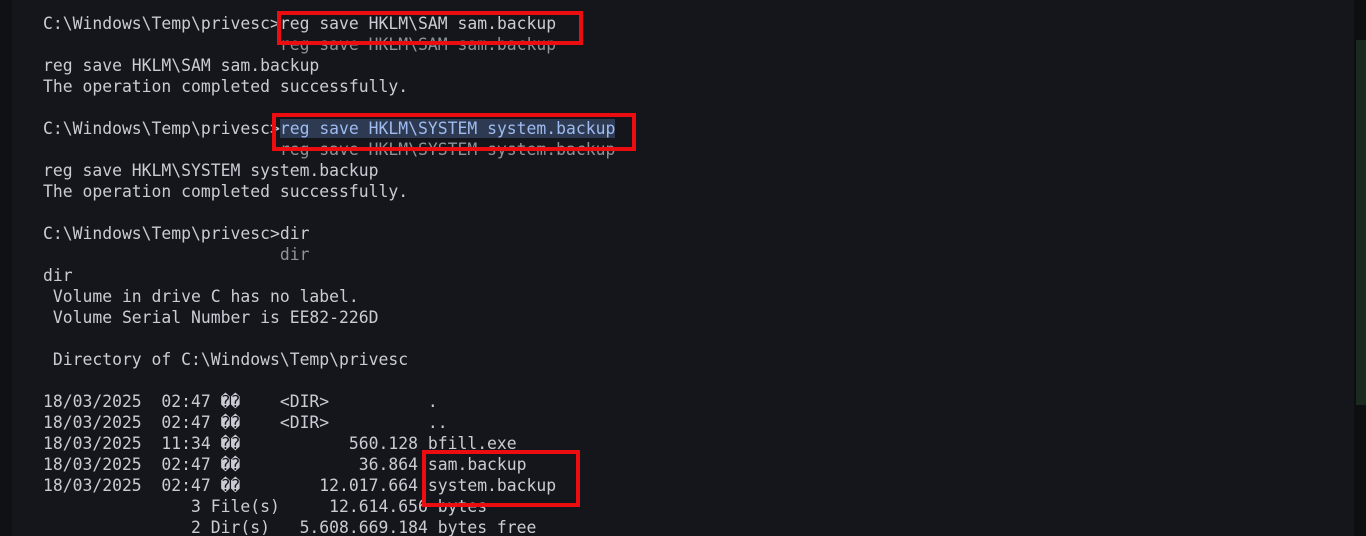 The width and height of the screenshot is (1366, 536). I want to click on dir-entry: 18/03/2025 02:47 �� <DIR> ., so click(240, 401).